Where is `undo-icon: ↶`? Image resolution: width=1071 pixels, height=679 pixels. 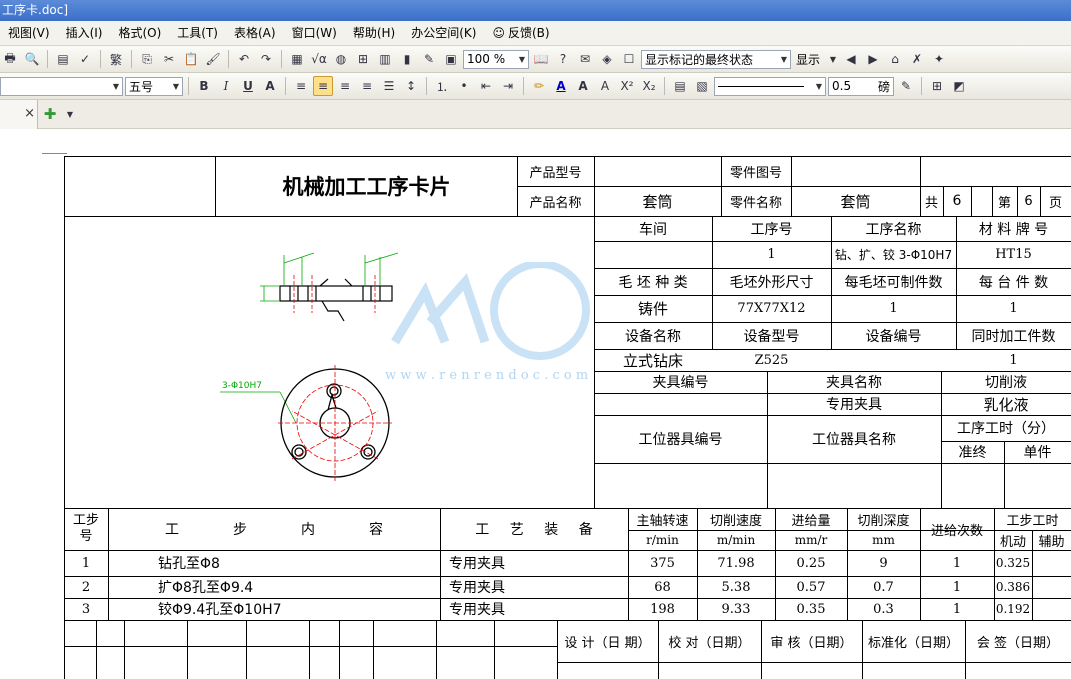
undo-icon: ↶ is located at coordinates (244, 59).